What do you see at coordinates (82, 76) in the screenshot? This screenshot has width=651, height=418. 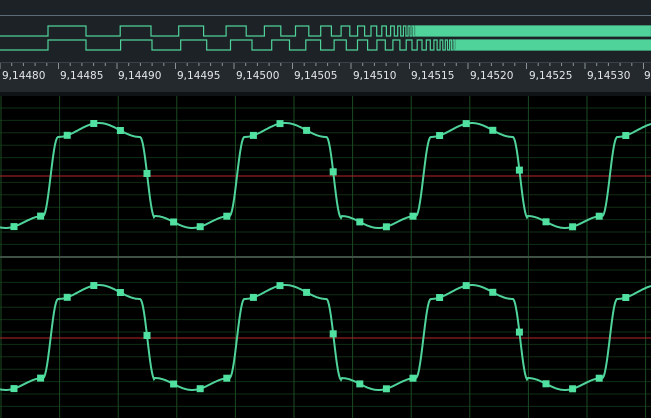 I see `ruler-tick-label: 9,14485` at bounding box center [82, 76].